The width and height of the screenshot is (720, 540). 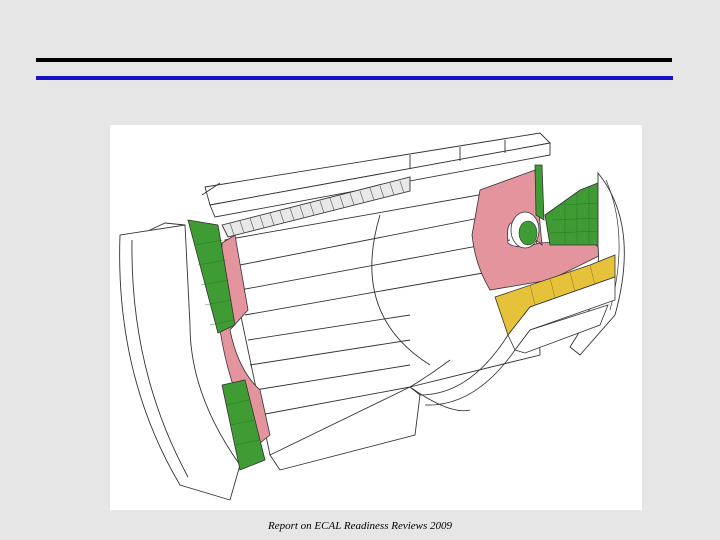 I want to click on accent-rule, so click(x=354, y=78).